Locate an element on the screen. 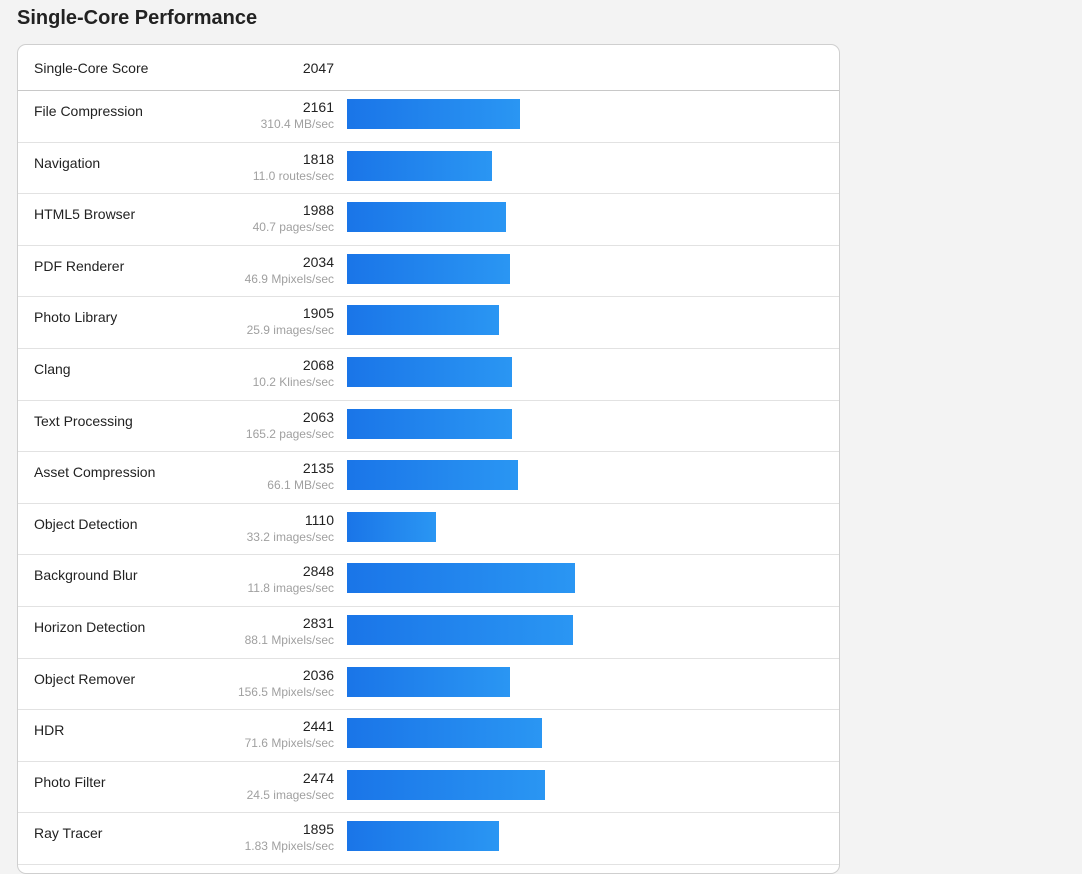  benchmark-score: 2068 is located at coordinates (318, 364).